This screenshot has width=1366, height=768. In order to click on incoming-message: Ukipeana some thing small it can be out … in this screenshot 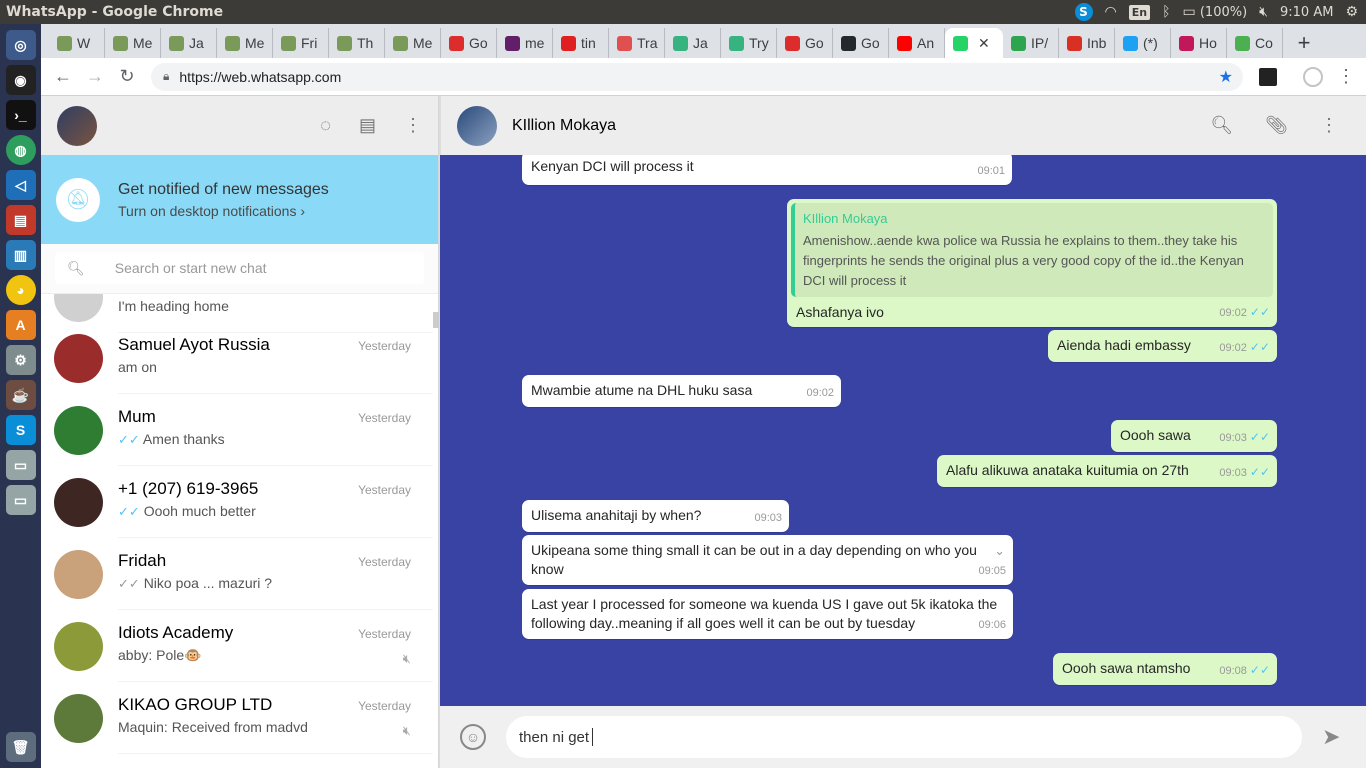, I will do `click(767, 560)`.